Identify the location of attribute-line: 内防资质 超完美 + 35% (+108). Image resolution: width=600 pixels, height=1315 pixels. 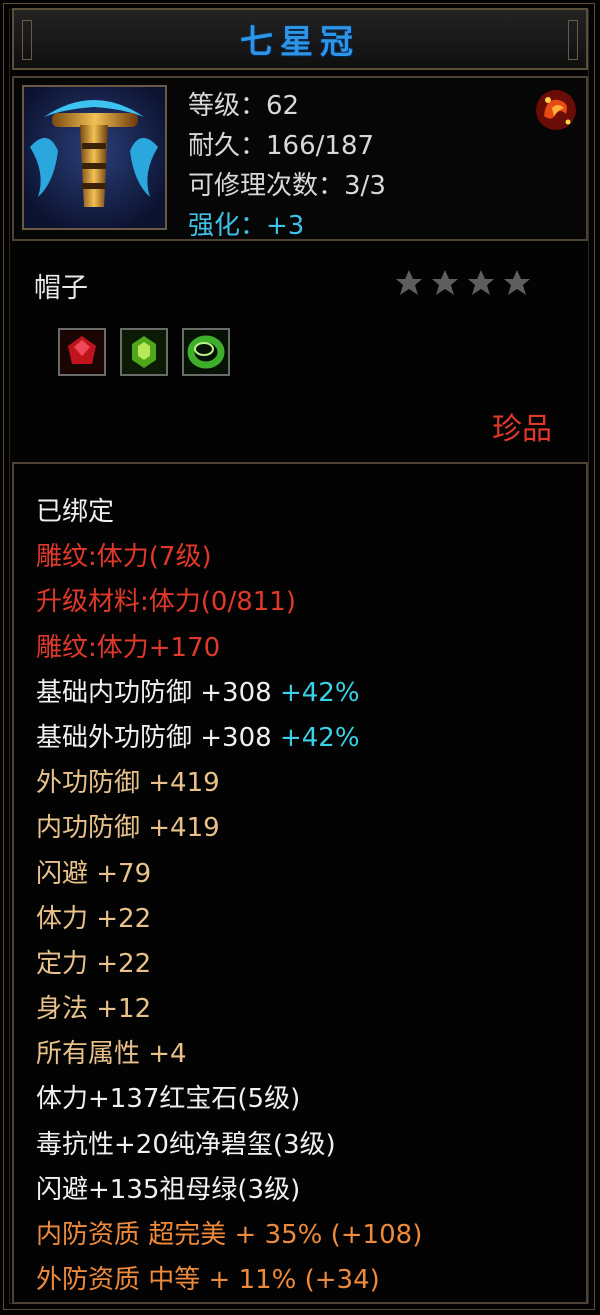
(229, 1235).